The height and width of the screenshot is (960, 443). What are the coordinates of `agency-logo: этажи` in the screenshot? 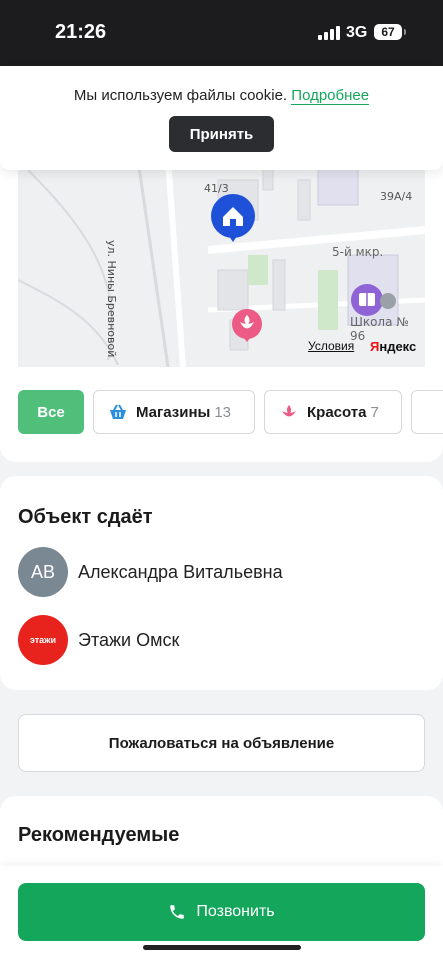 It's located at (43, 640).